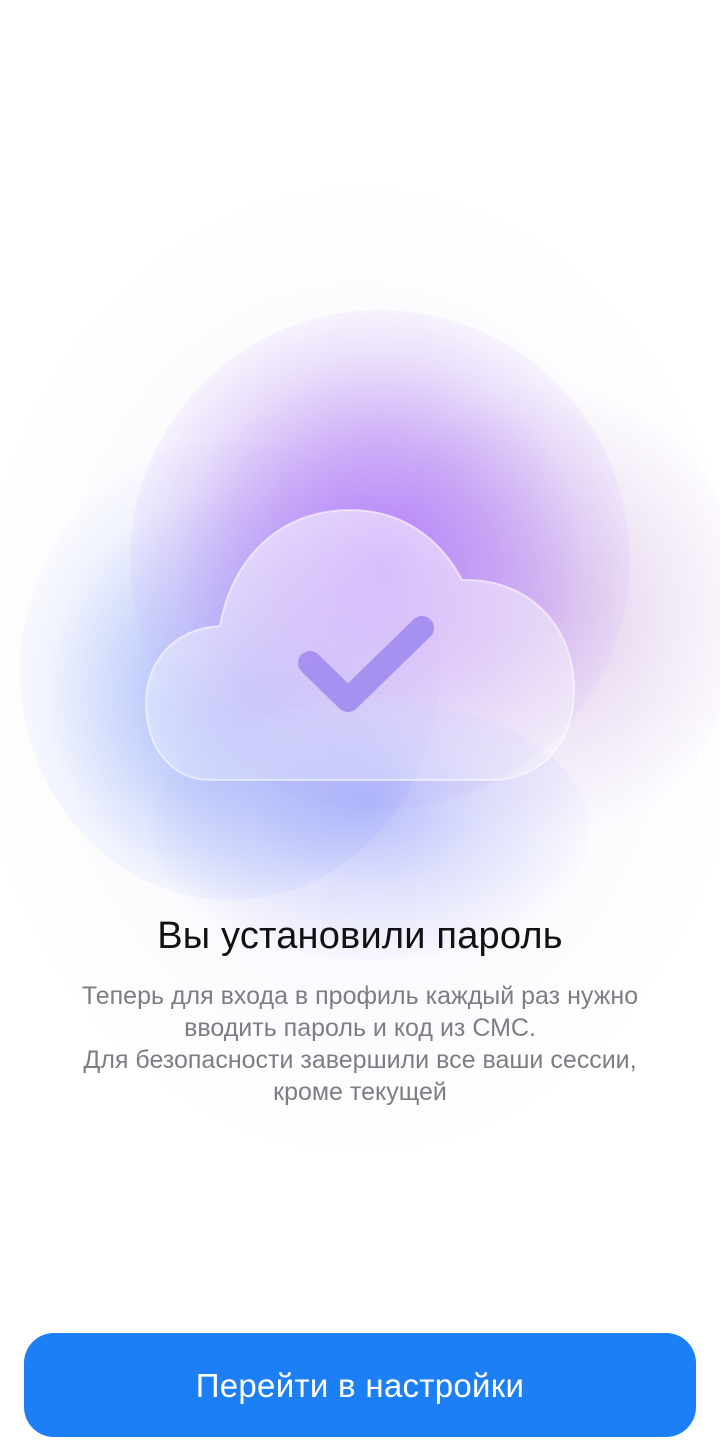 The image size is (720, 1455). Describe the element at coordinates (360, 936) in the screenshot. I see `page-title: Вы установили пароль` at that location.